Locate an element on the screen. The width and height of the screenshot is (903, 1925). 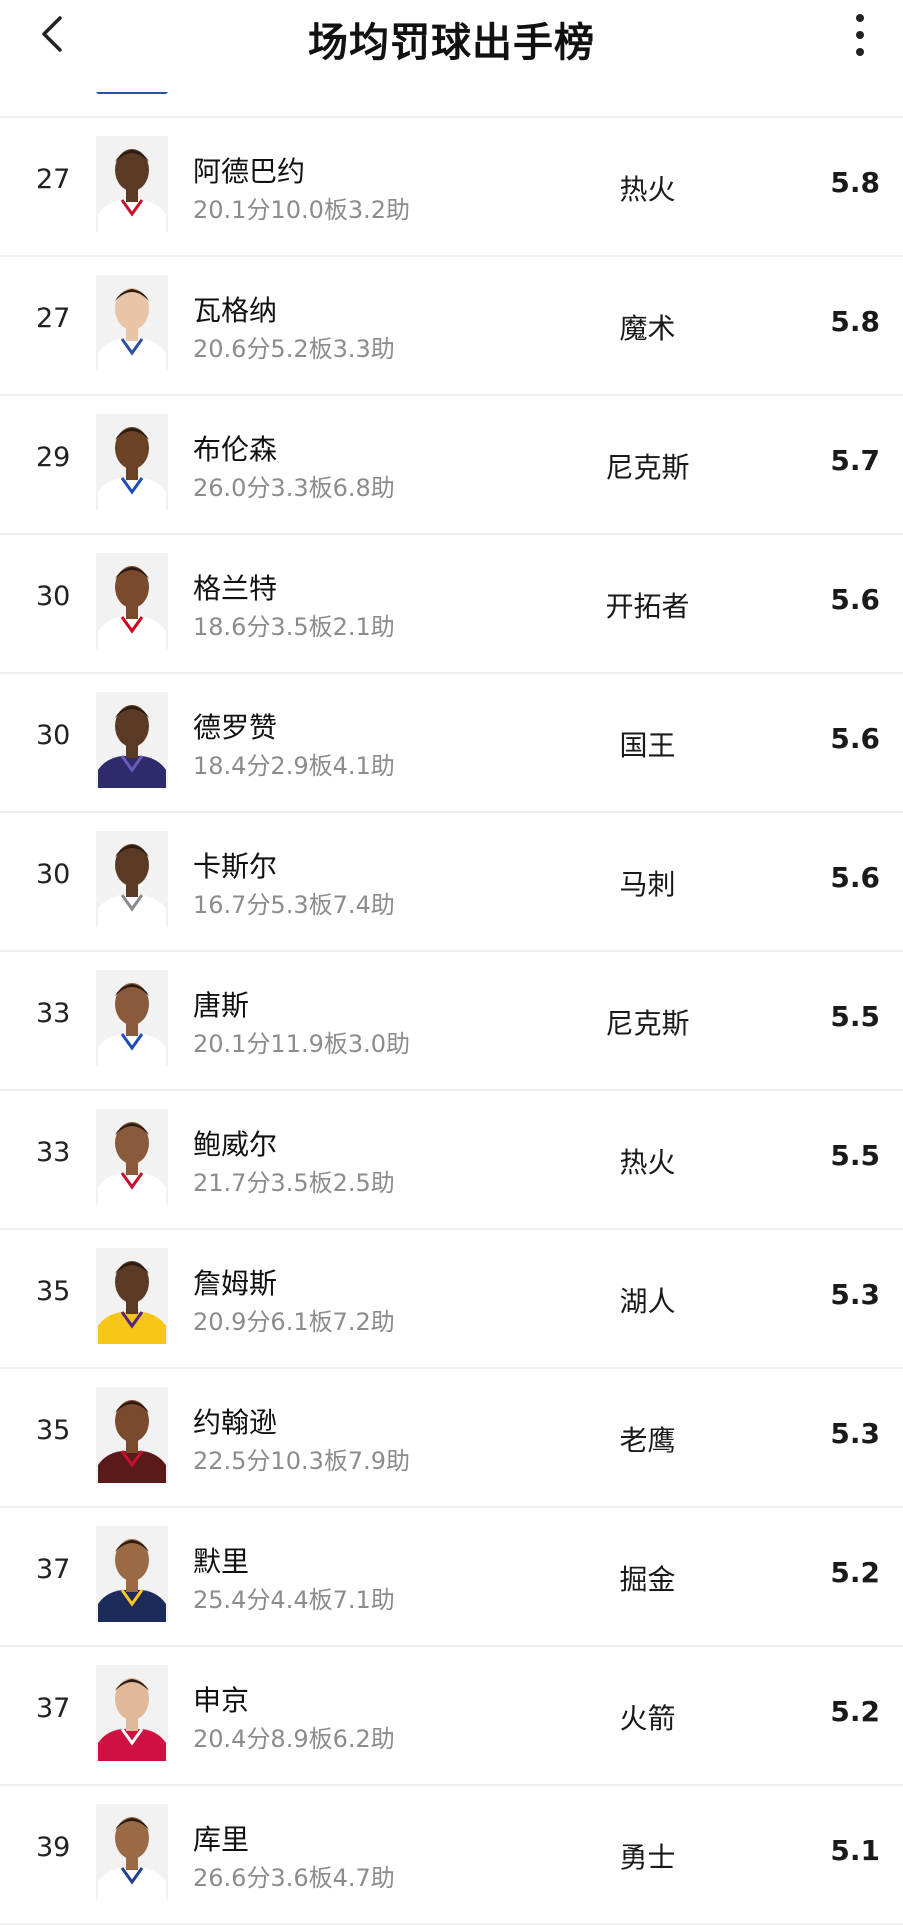
player-name: 格兰特 is located at coordinates (235, 588).